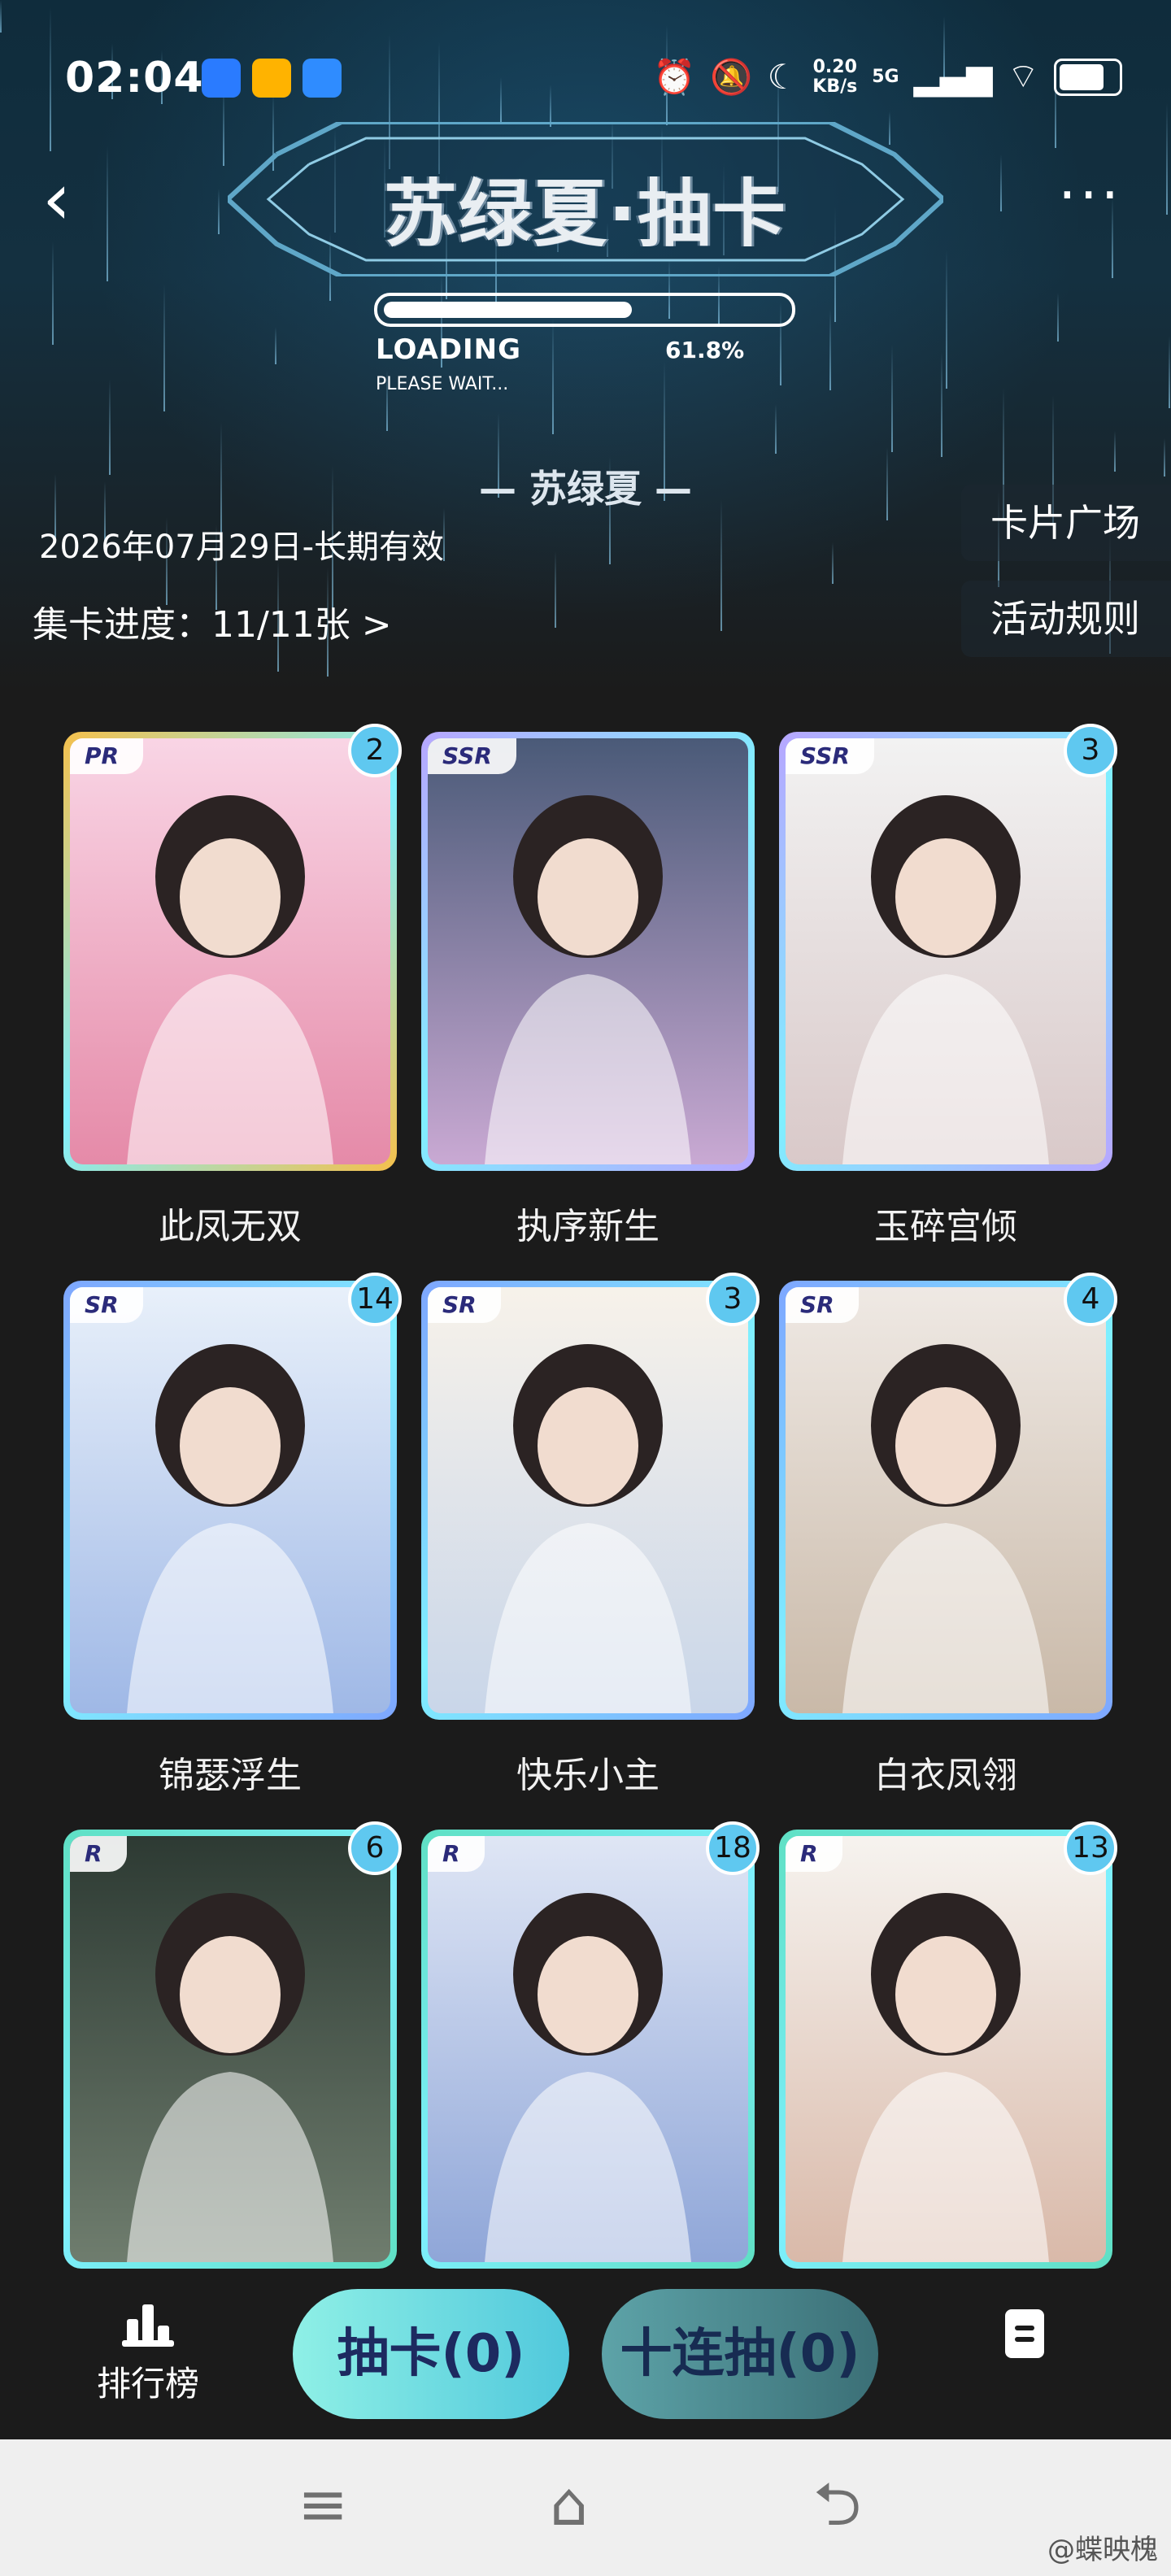 This screenshot has height=2576, width=1171. I want to click on card-name: 白衣凤翎, so click(946, 1776).